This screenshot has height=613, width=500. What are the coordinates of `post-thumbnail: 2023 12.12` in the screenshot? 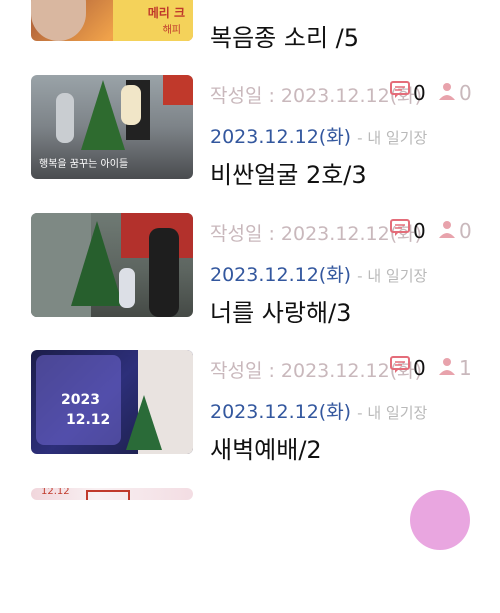 It's located at (112, 402).